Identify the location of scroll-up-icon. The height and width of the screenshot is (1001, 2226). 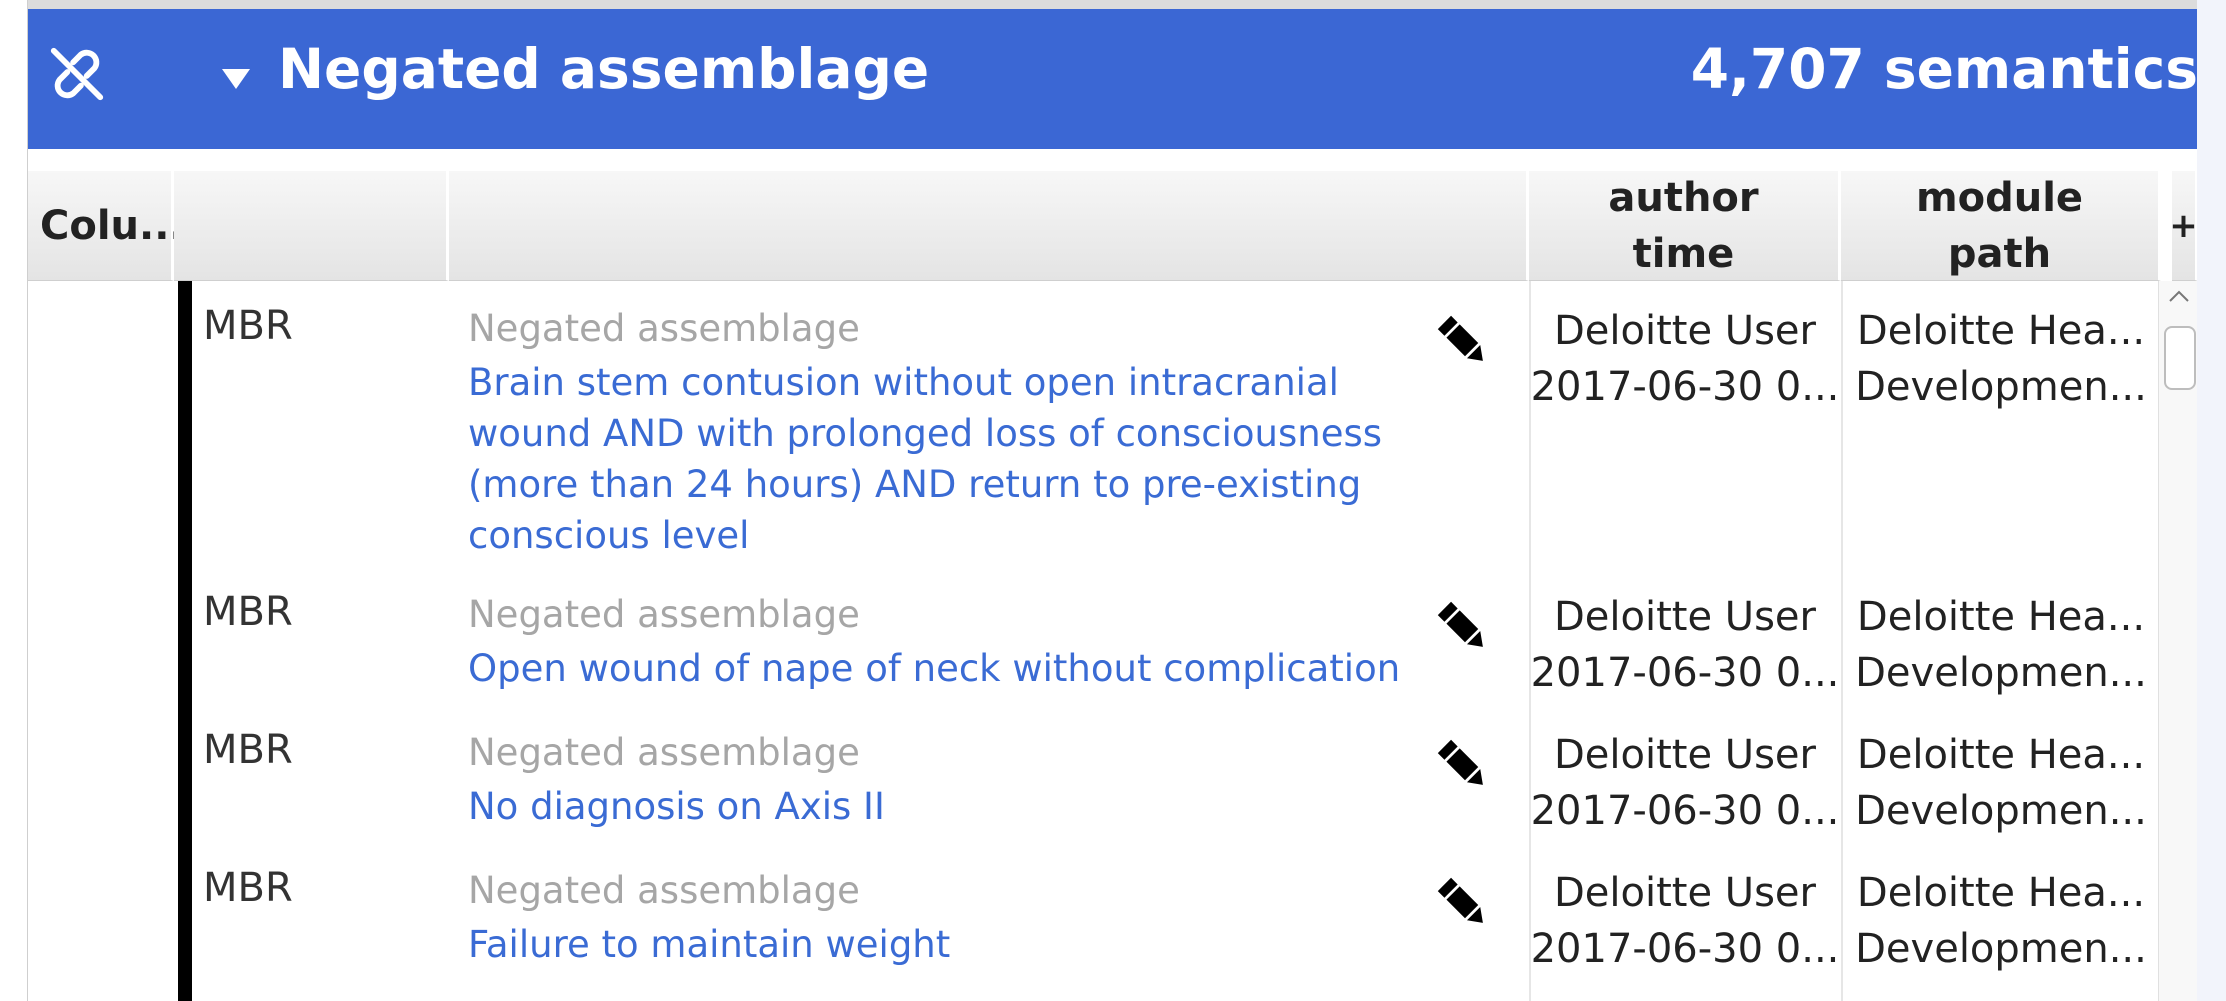
(2179, 296).